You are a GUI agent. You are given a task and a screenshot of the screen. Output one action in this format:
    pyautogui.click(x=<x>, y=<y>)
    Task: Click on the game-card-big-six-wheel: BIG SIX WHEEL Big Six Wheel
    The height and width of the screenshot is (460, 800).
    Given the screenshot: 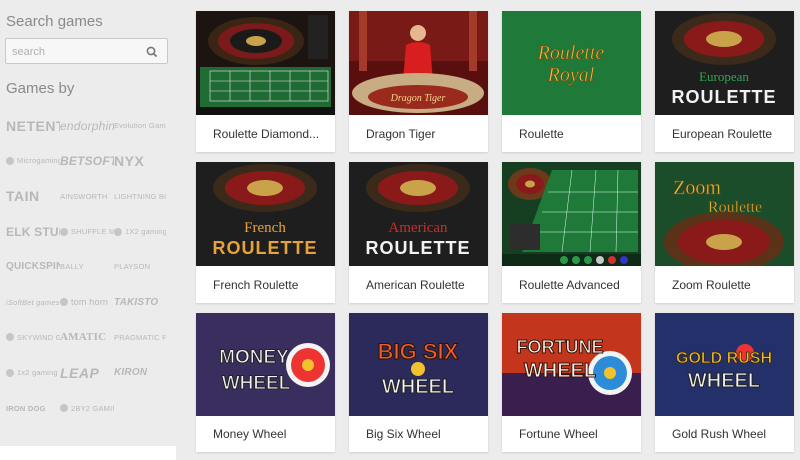 What is the action you would take?
    pyautogui.click(x=418, y=382)
    